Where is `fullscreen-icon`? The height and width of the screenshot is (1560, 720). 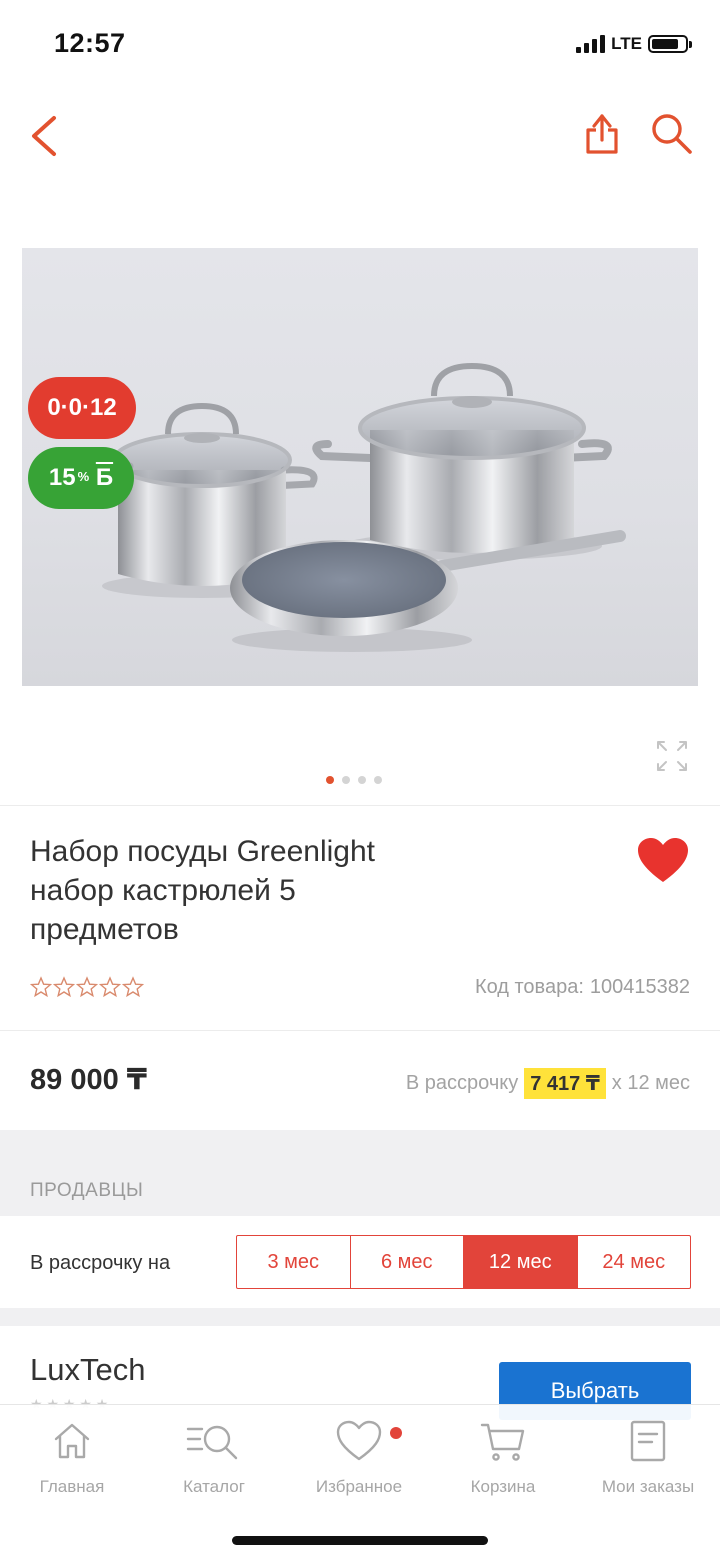
fullscreen-icon is located at coordinates (672, 756).